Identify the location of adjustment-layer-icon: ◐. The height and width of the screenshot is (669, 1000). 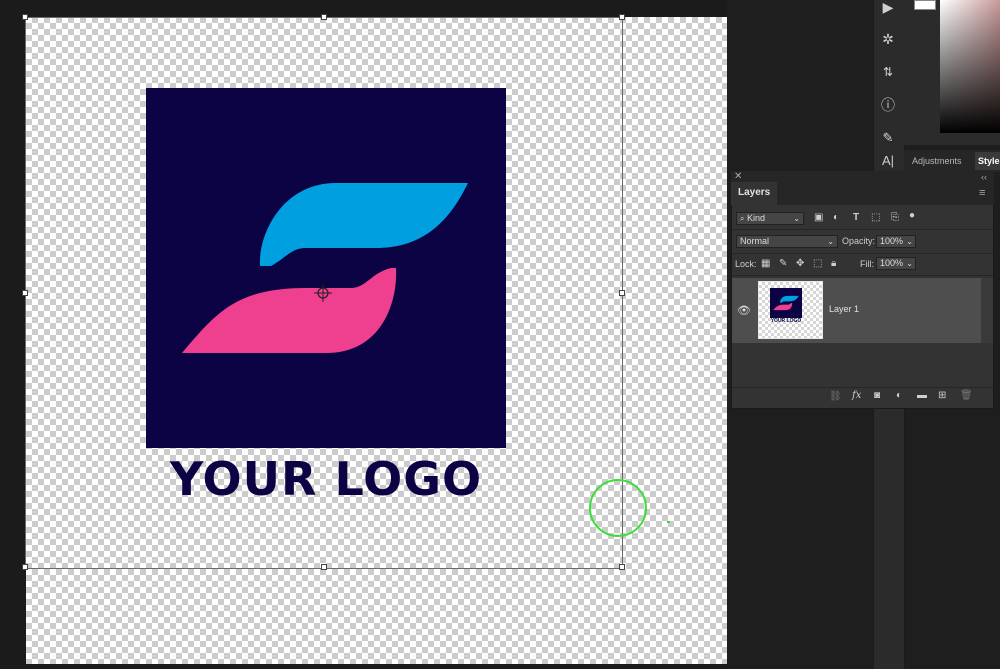
(899, 396).